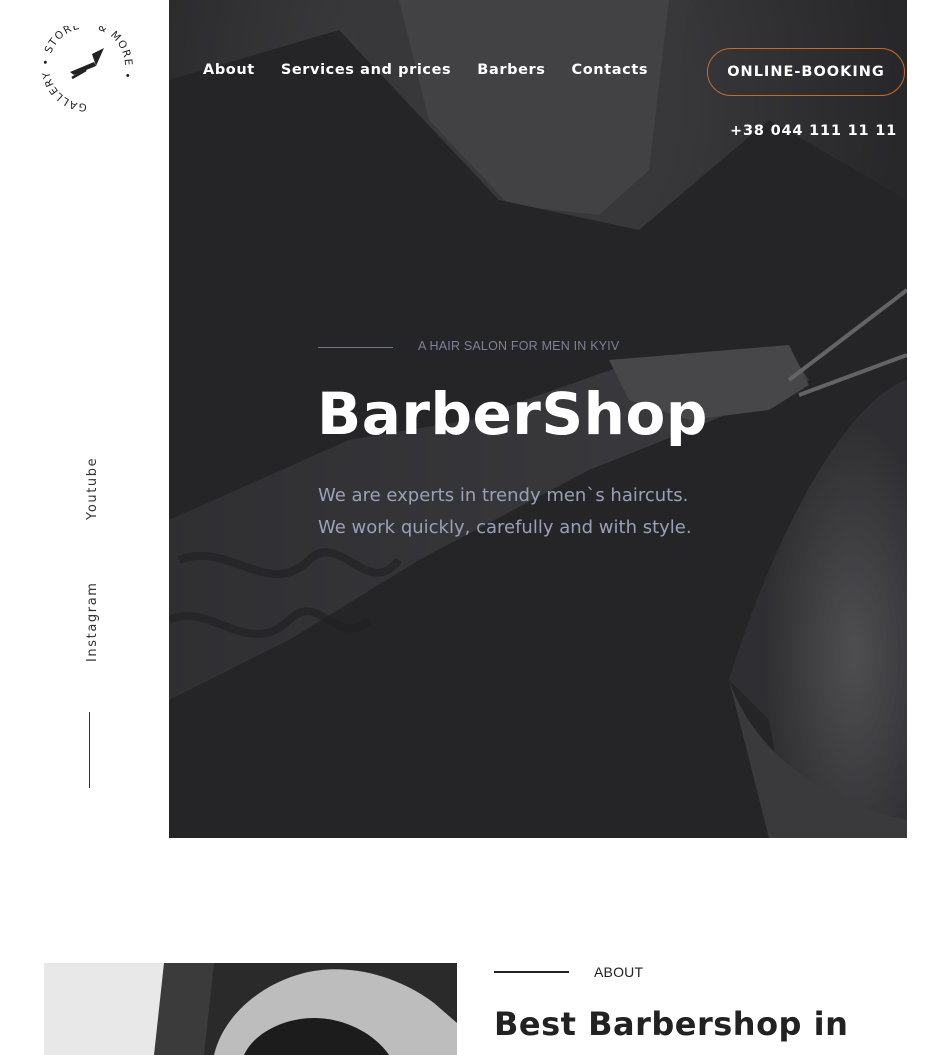  Describe the element at coordinates (89, 750) in the screenshot. I see `rail-divider` at that location.